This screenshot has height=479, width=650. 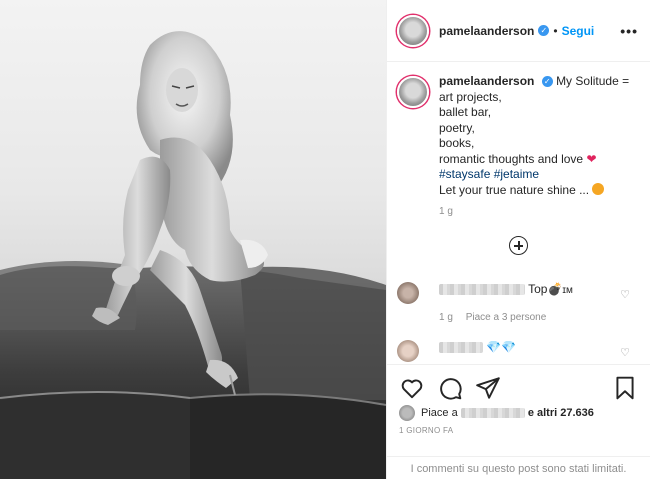 I want to click on blurred-liker-name, so click(x=492, y=413).